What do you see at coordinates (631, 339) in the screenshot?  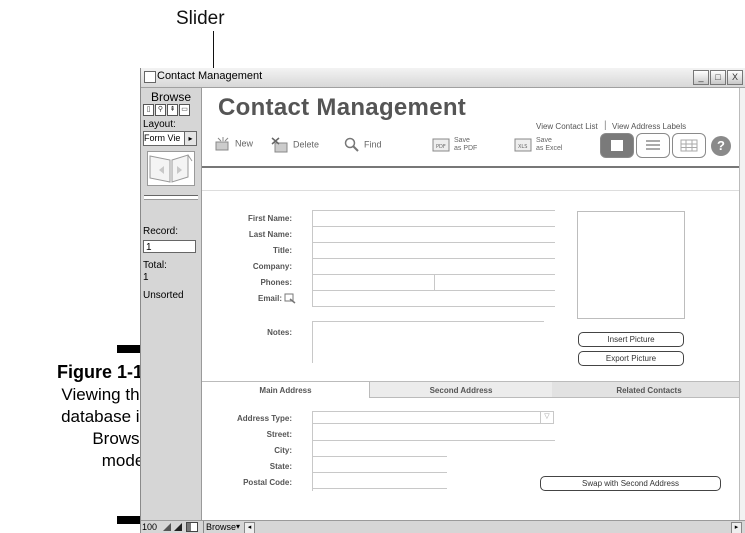 I see `insert-picture-button: Insert Picture` at bounding box center [631, 339].